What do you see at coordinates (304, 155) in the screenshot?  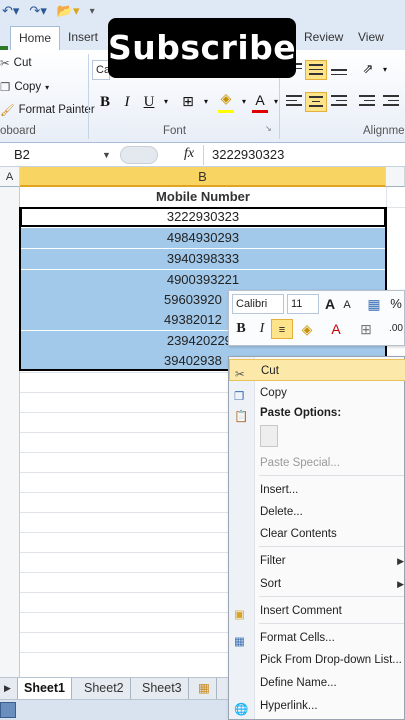 I see `formula-input: 3222930323` at bounding box center [304, 155].